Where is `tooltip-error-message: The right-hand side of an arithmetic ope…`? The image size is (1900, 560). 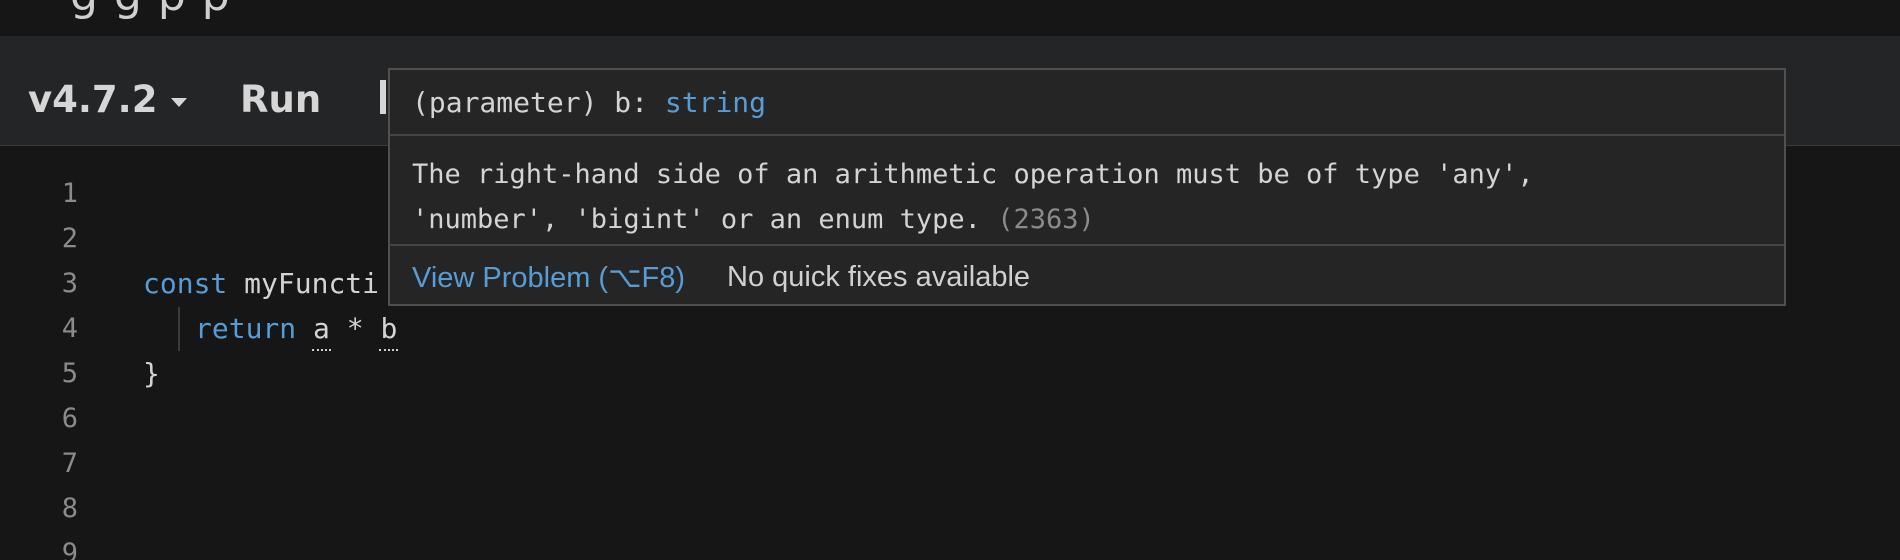
tooltip-error-message: The right-hand side of an arithmetic ope… is located at coordinates (1087, 192).